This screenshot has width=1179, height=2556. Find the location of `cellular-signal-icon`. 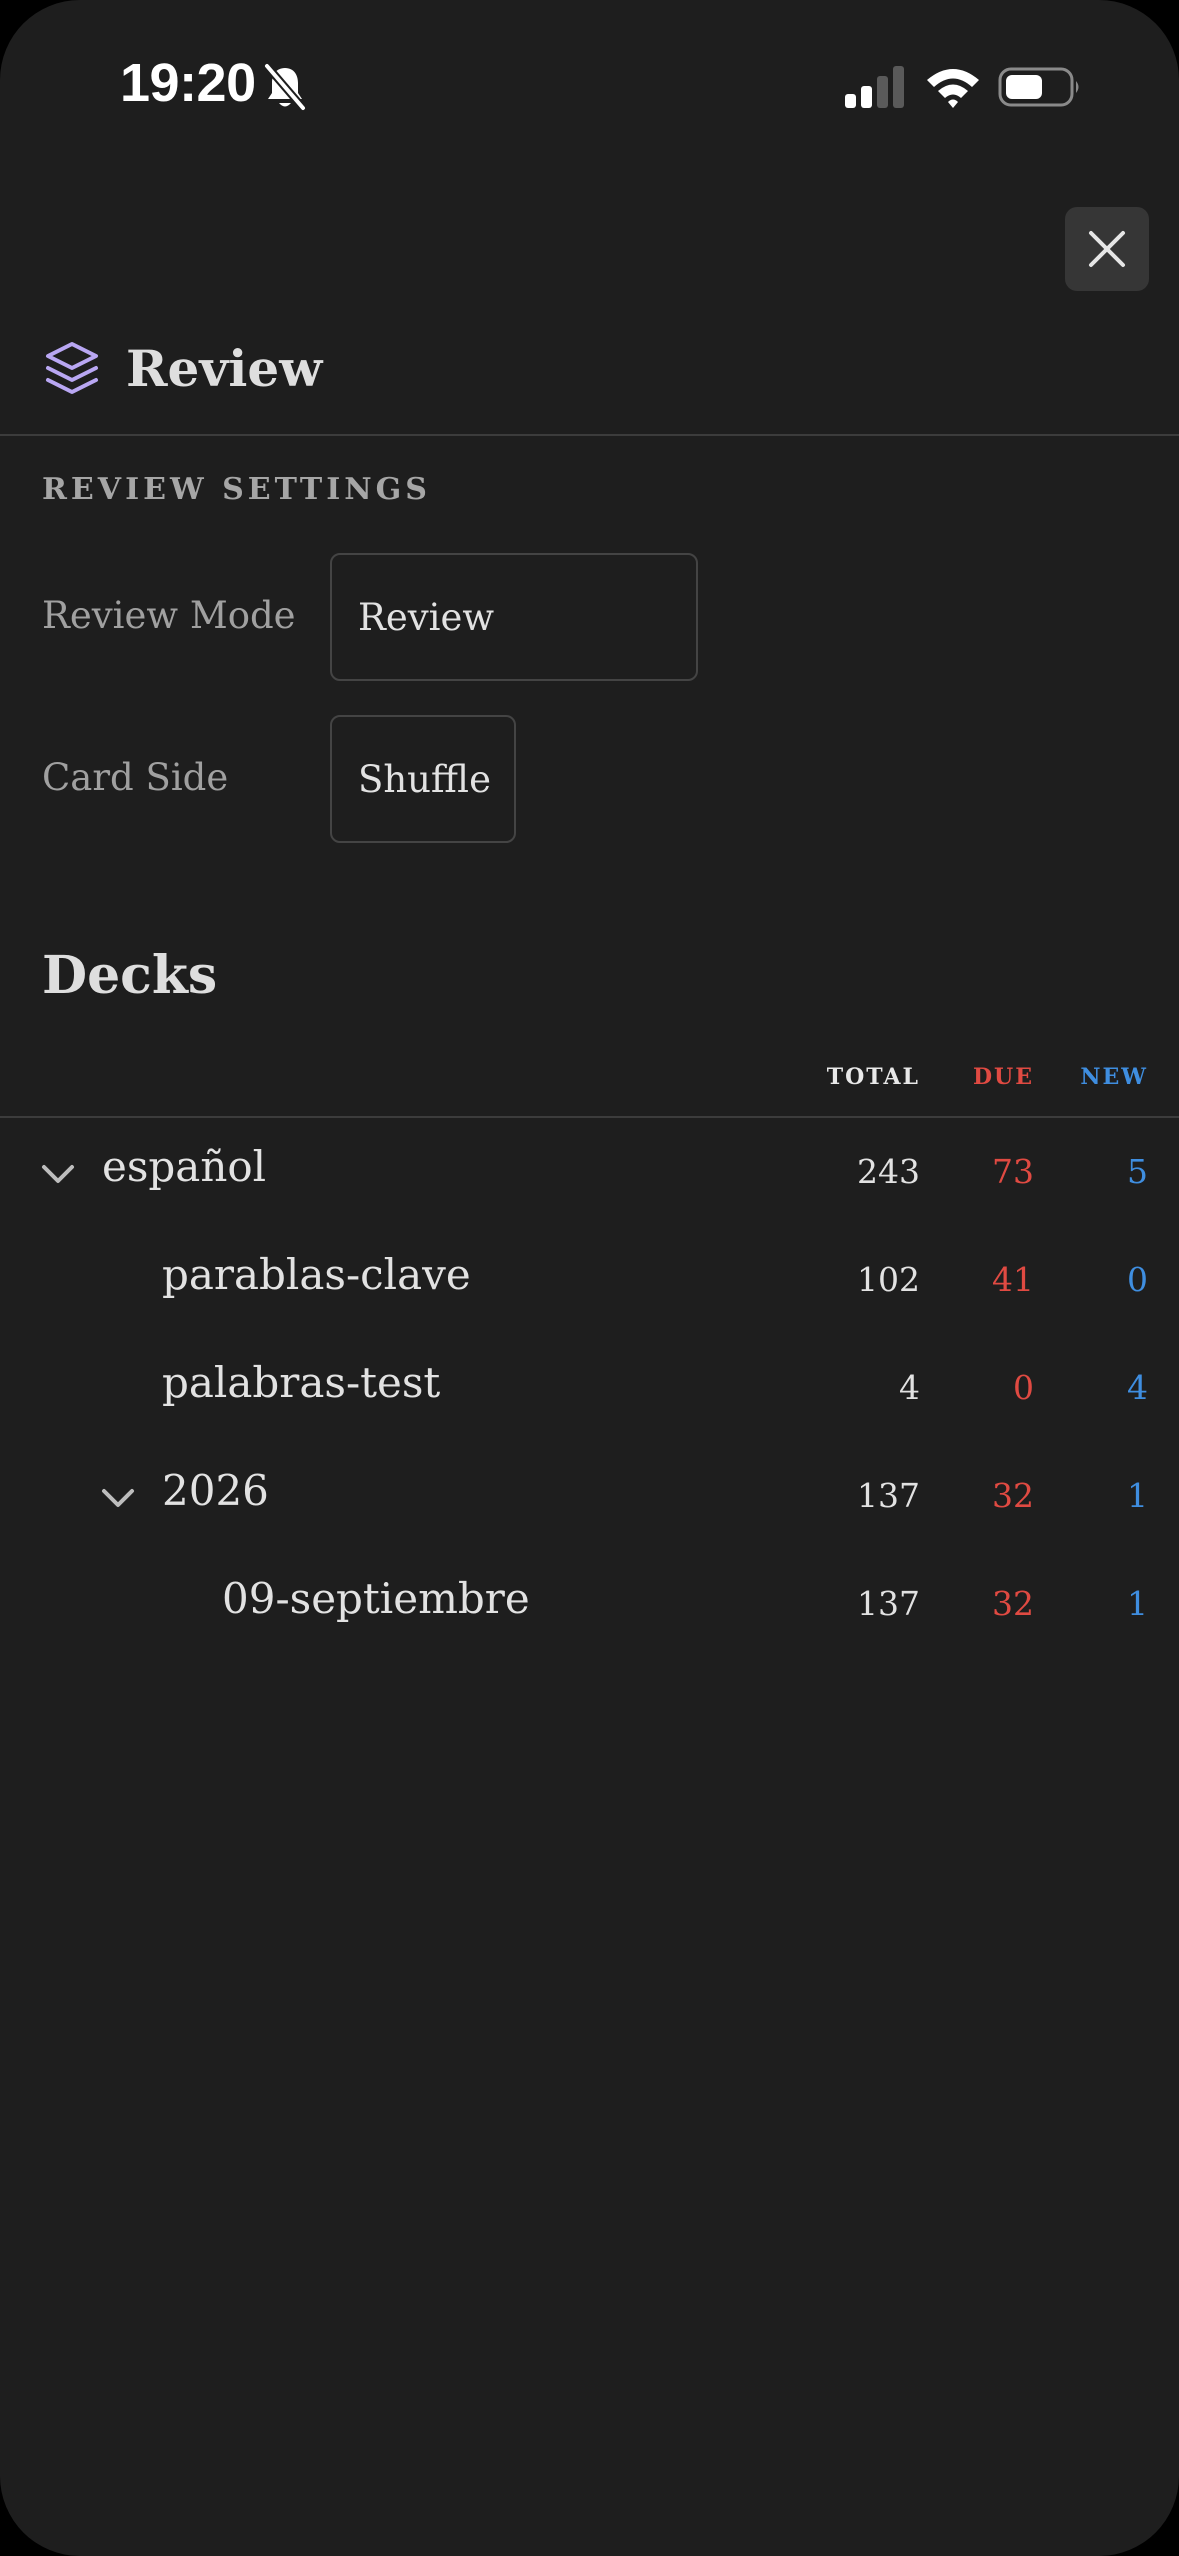

cellular-signal-icon is located at coordinates (874, 87).